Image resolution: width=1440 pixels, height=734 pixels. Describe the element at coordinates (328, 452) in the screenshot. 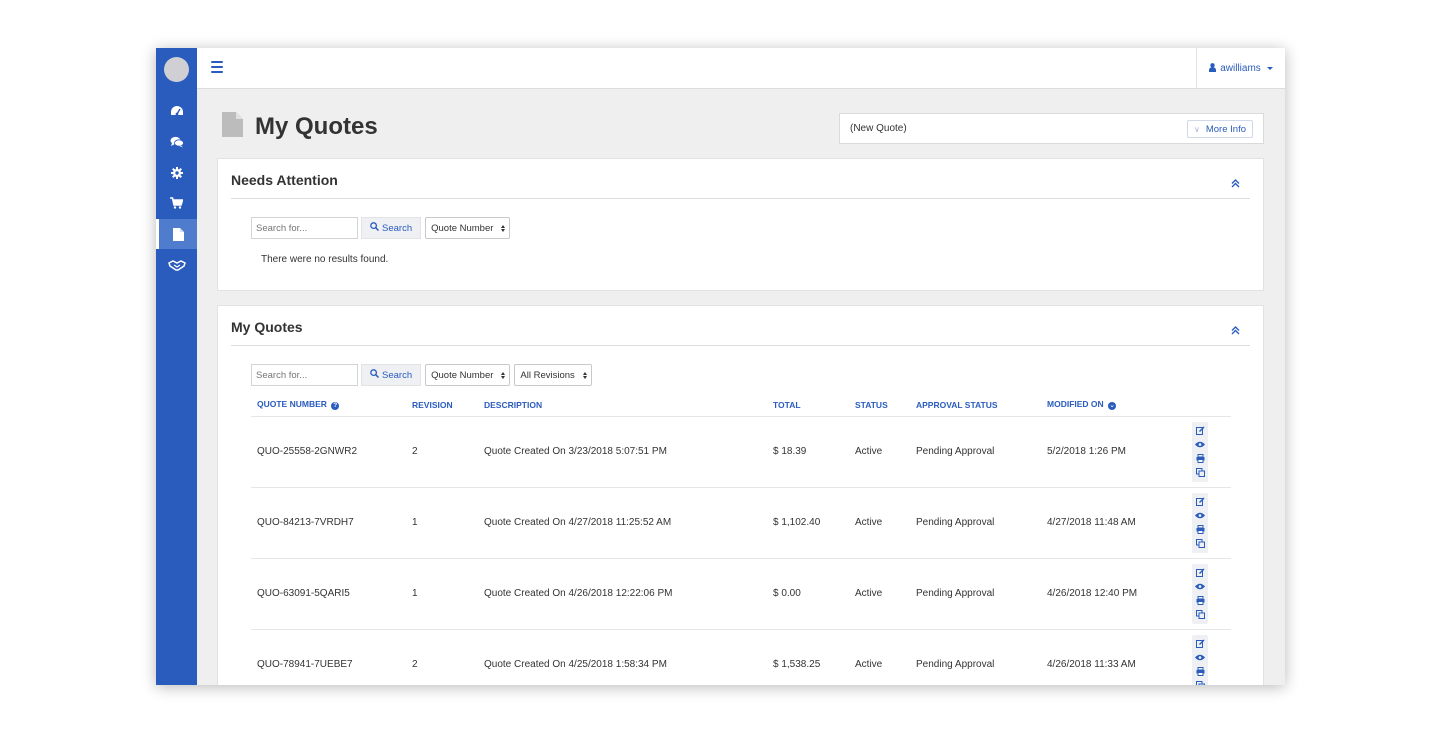

I see `quote-number-cell: QUO-25558-2GNWR2` at that location.